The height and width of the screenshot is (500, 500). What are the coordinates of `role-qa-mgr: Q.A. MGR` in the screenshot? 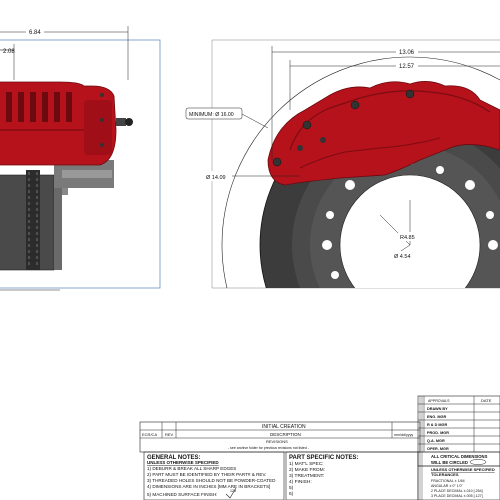 It's located at (436, 441).